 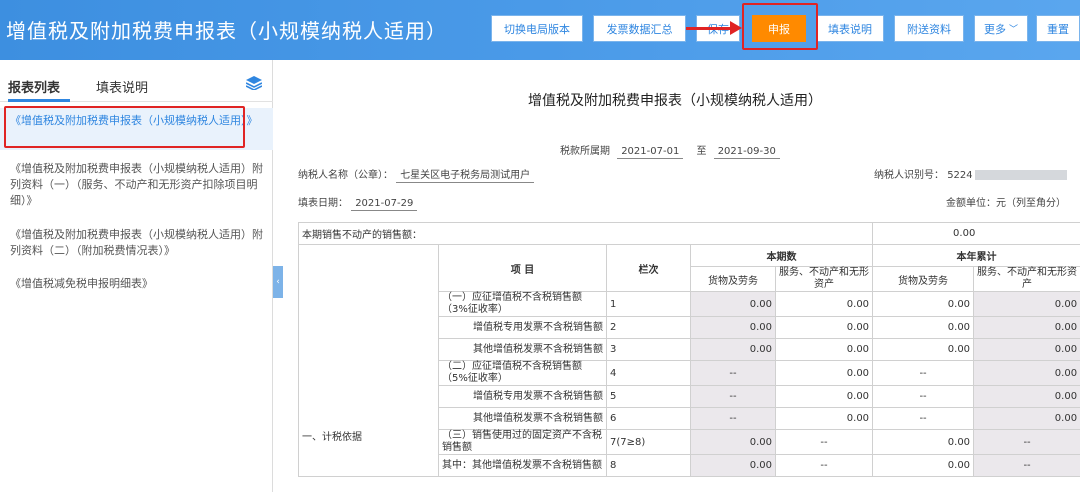 I want to click on period-label: 税款所属期, so click(x=585, y=151).